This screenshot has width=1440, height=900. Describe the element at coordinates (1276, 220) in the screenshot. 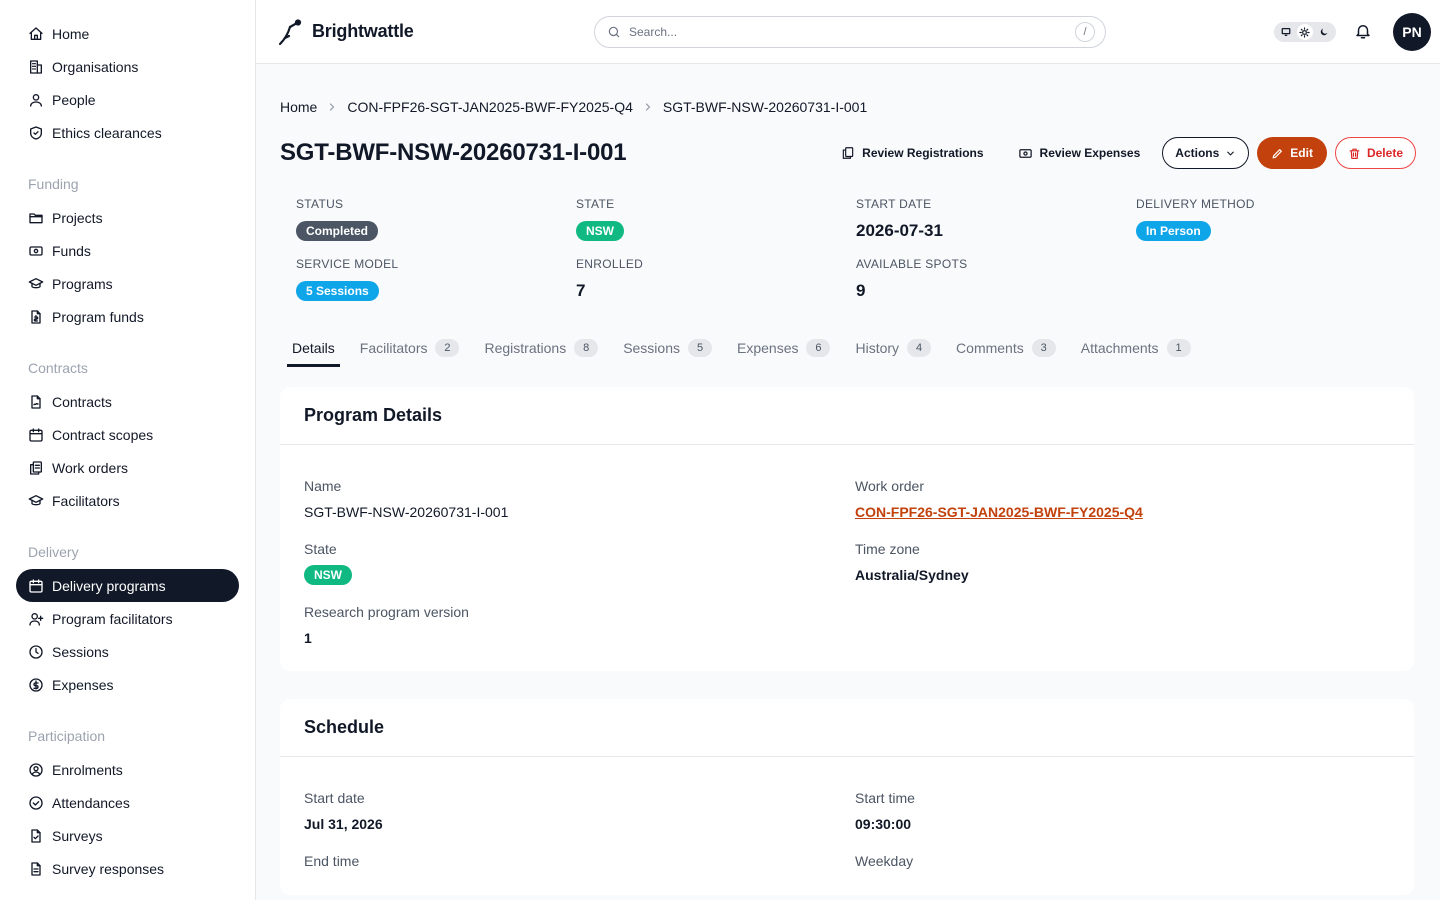

I see `stat-delivery-method: DELIVERY METHOD In Person` at that location.